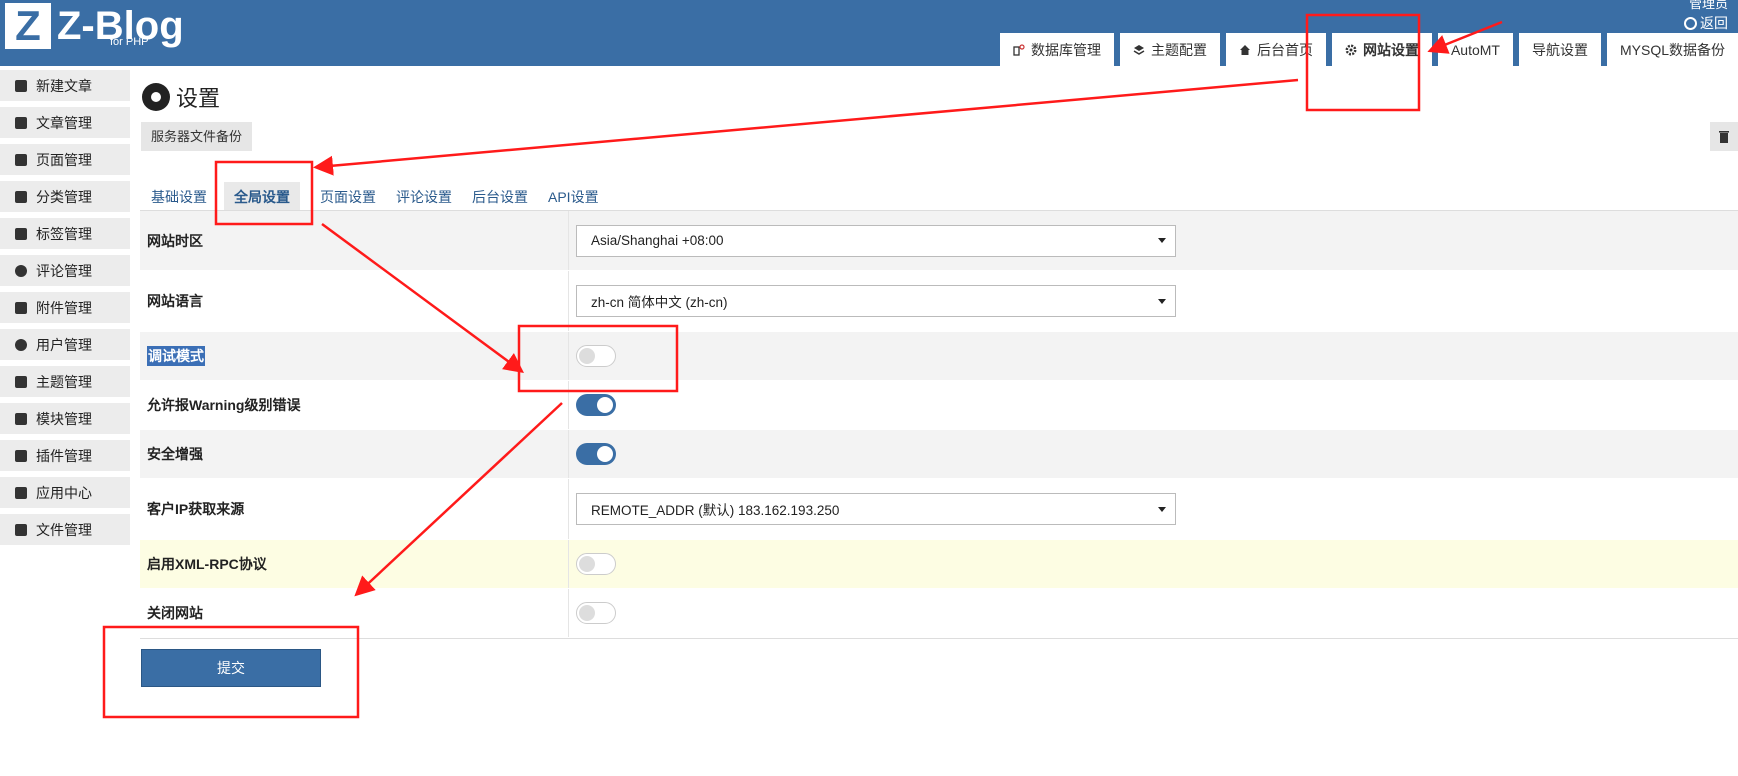  Describe the element at coordinates (939, 613) in the screenshot. I see `setting-row-close-site: 关闭网站` at that location.